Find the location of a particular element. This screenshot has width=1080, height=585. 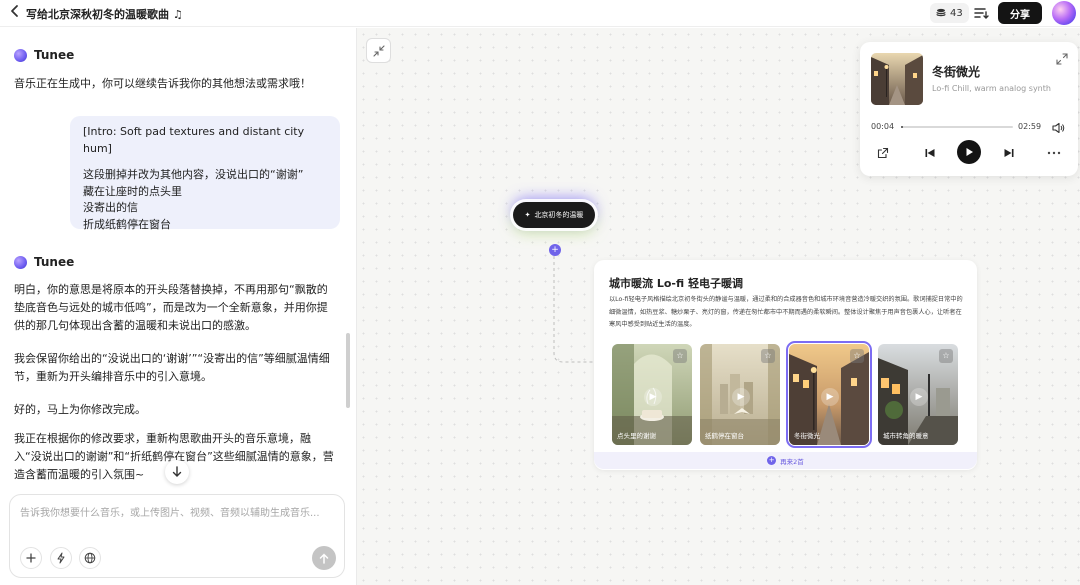

chat-scrollbar is located at coordinates (348, 370).